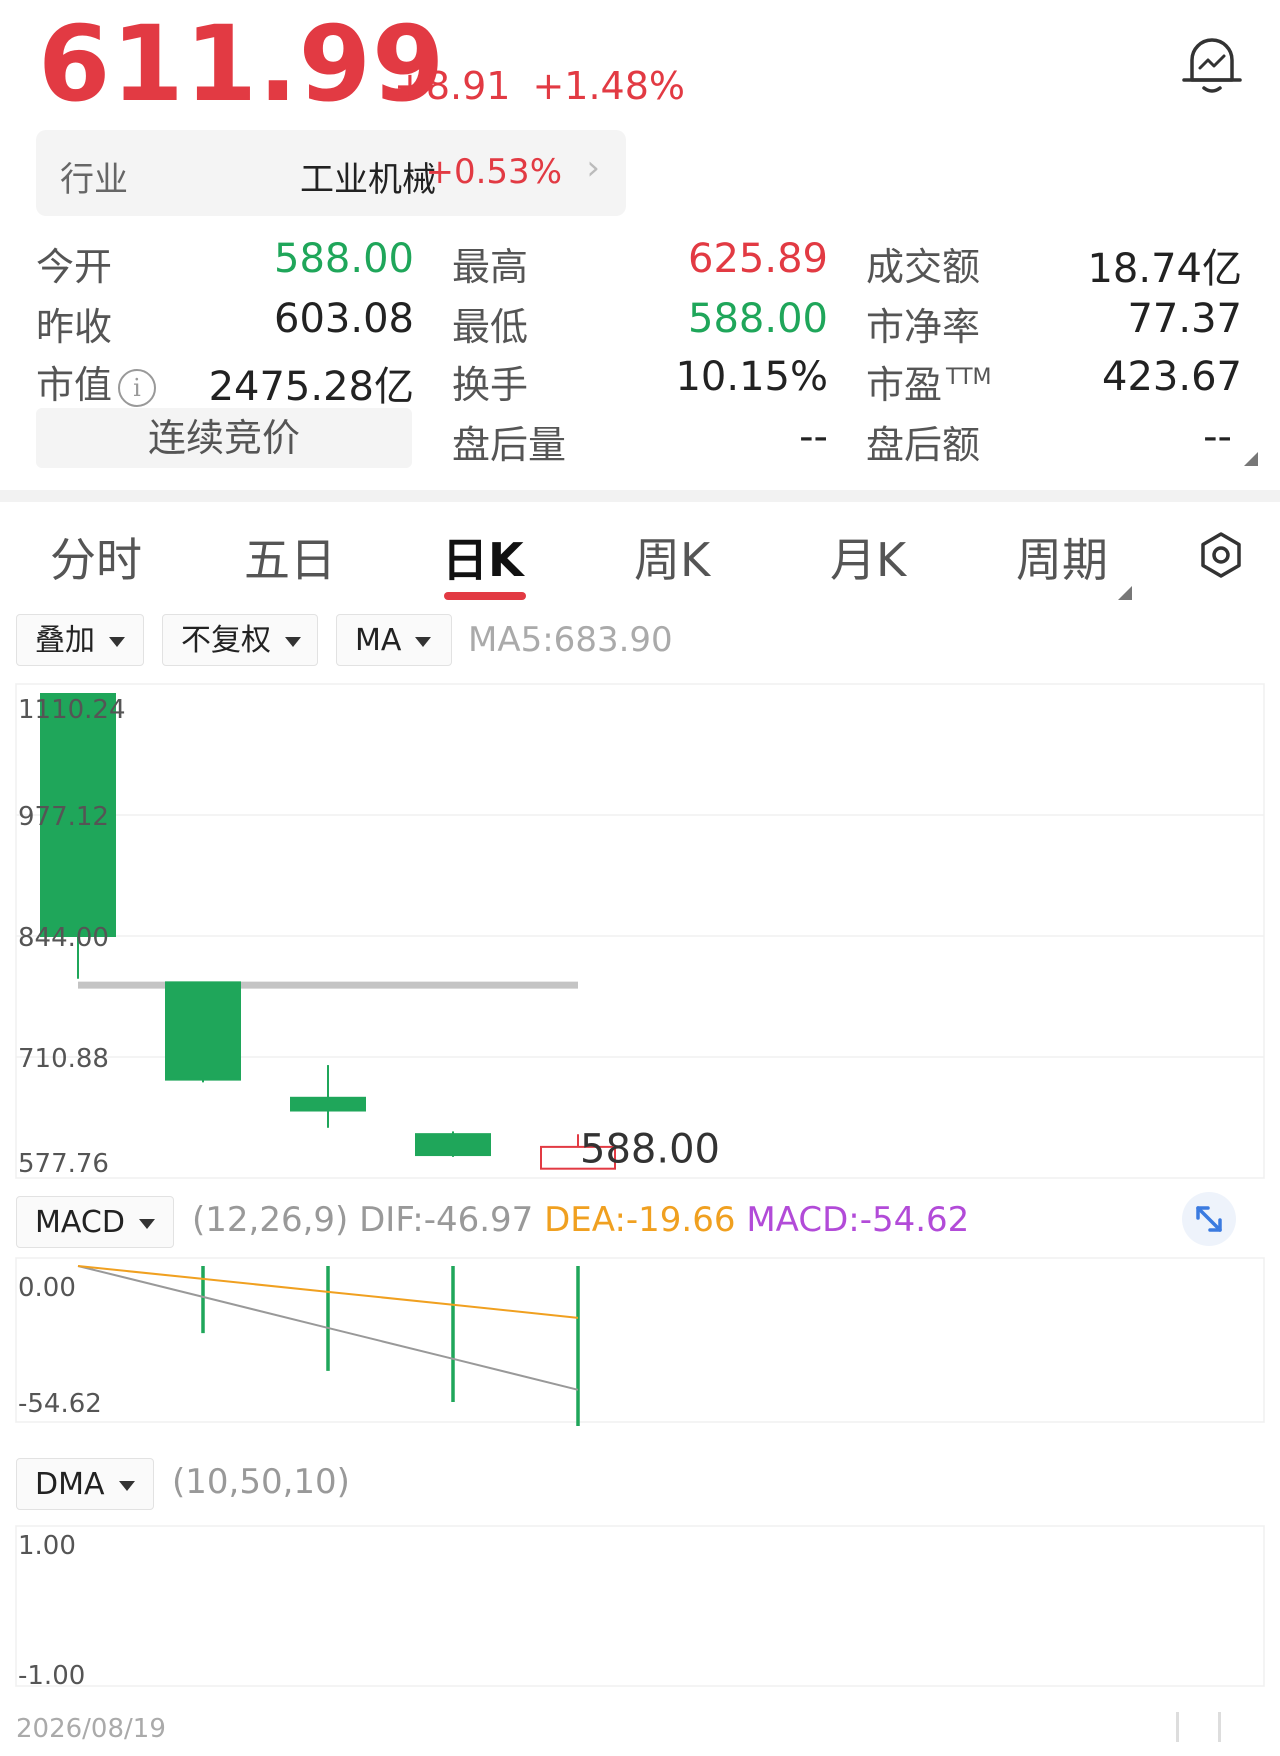 The image size is (1280, 1756). I want to click on tab-period: 周期, so click(1062, 557).